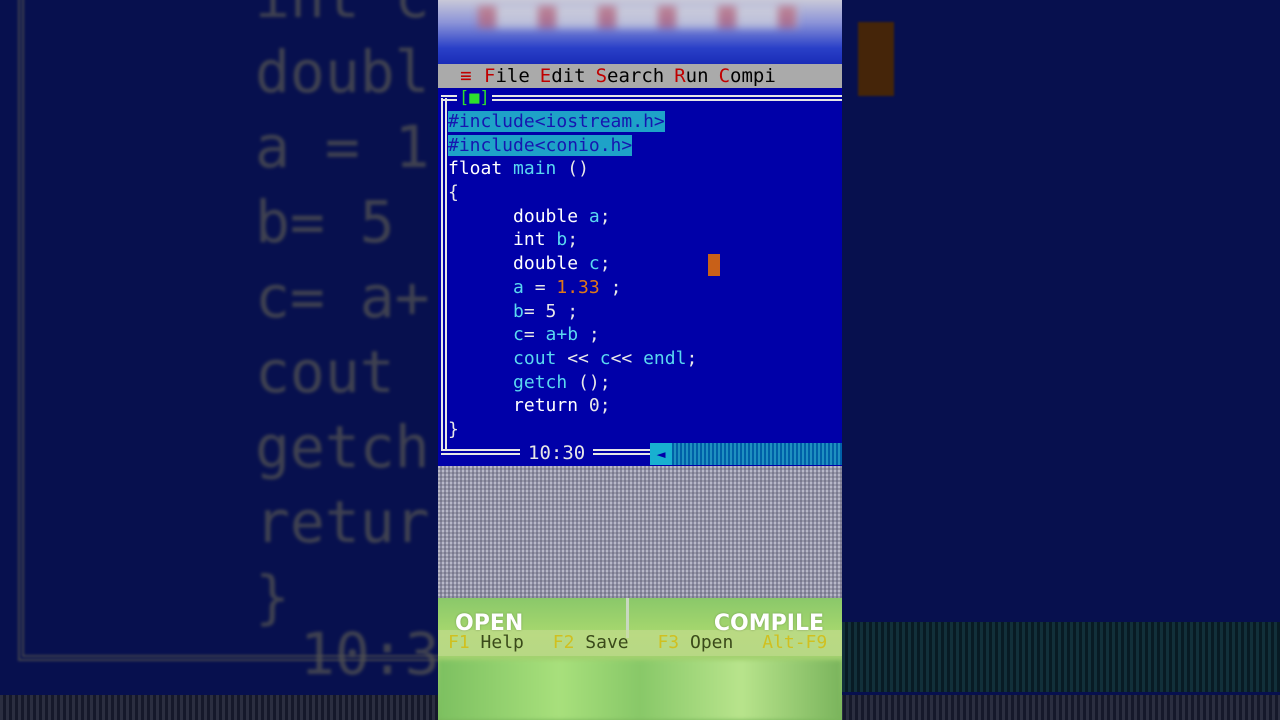 The width and height of the screenshot is (1280, 720). What do you see at coordinates (453, 193) in the screenshot?
I see `code-token: {` at bounding box center [453, 193].